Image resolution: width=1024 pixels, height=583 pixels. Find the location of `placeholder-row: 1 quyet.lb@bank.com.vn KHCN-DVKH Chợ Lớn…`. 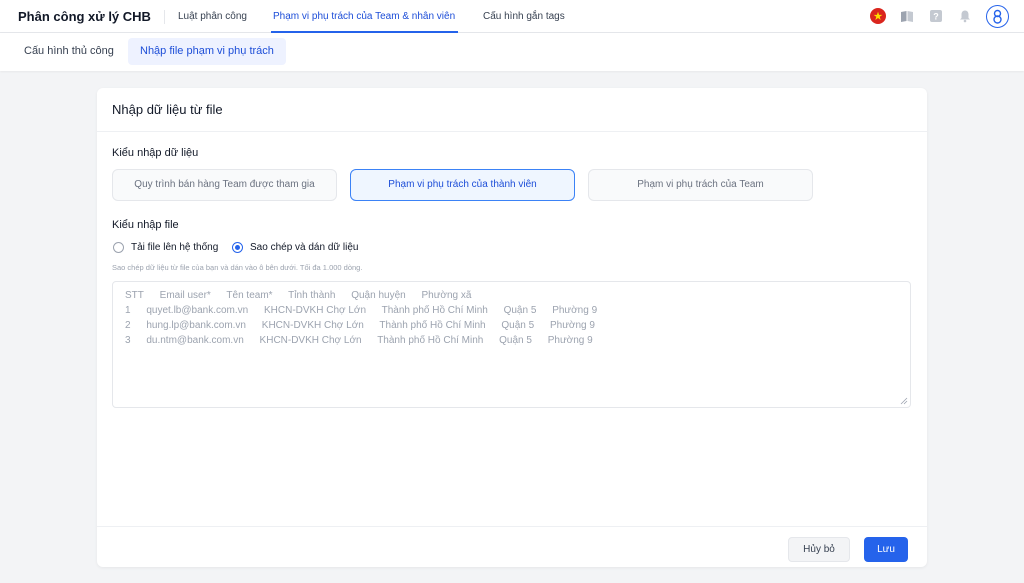

placeholder-row: 1 quyet.lb@bank.com.vn KHCN-DVKH Chợ Lớn… is located at coordinates (511, 310).